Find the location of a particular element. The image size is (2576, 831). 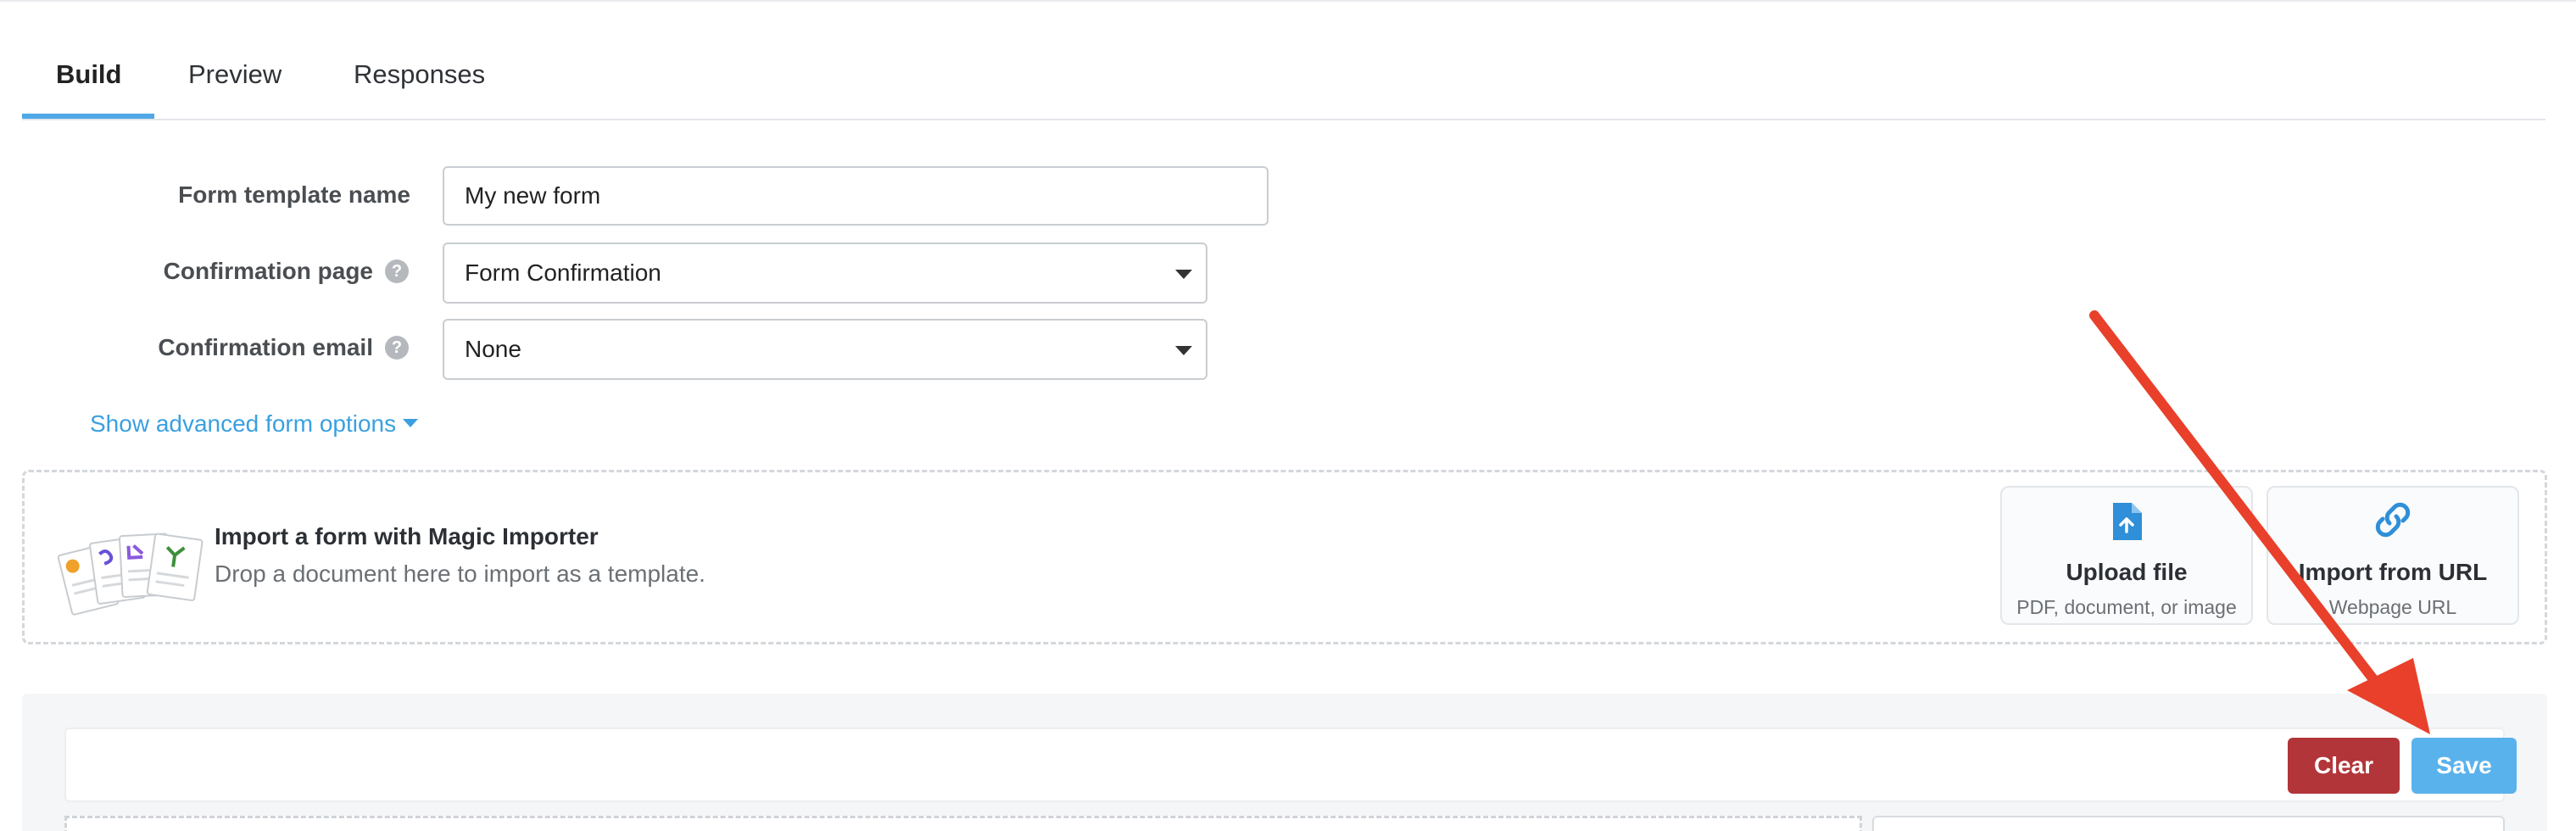

form-template-name-input is located at coordinates (855, 196).